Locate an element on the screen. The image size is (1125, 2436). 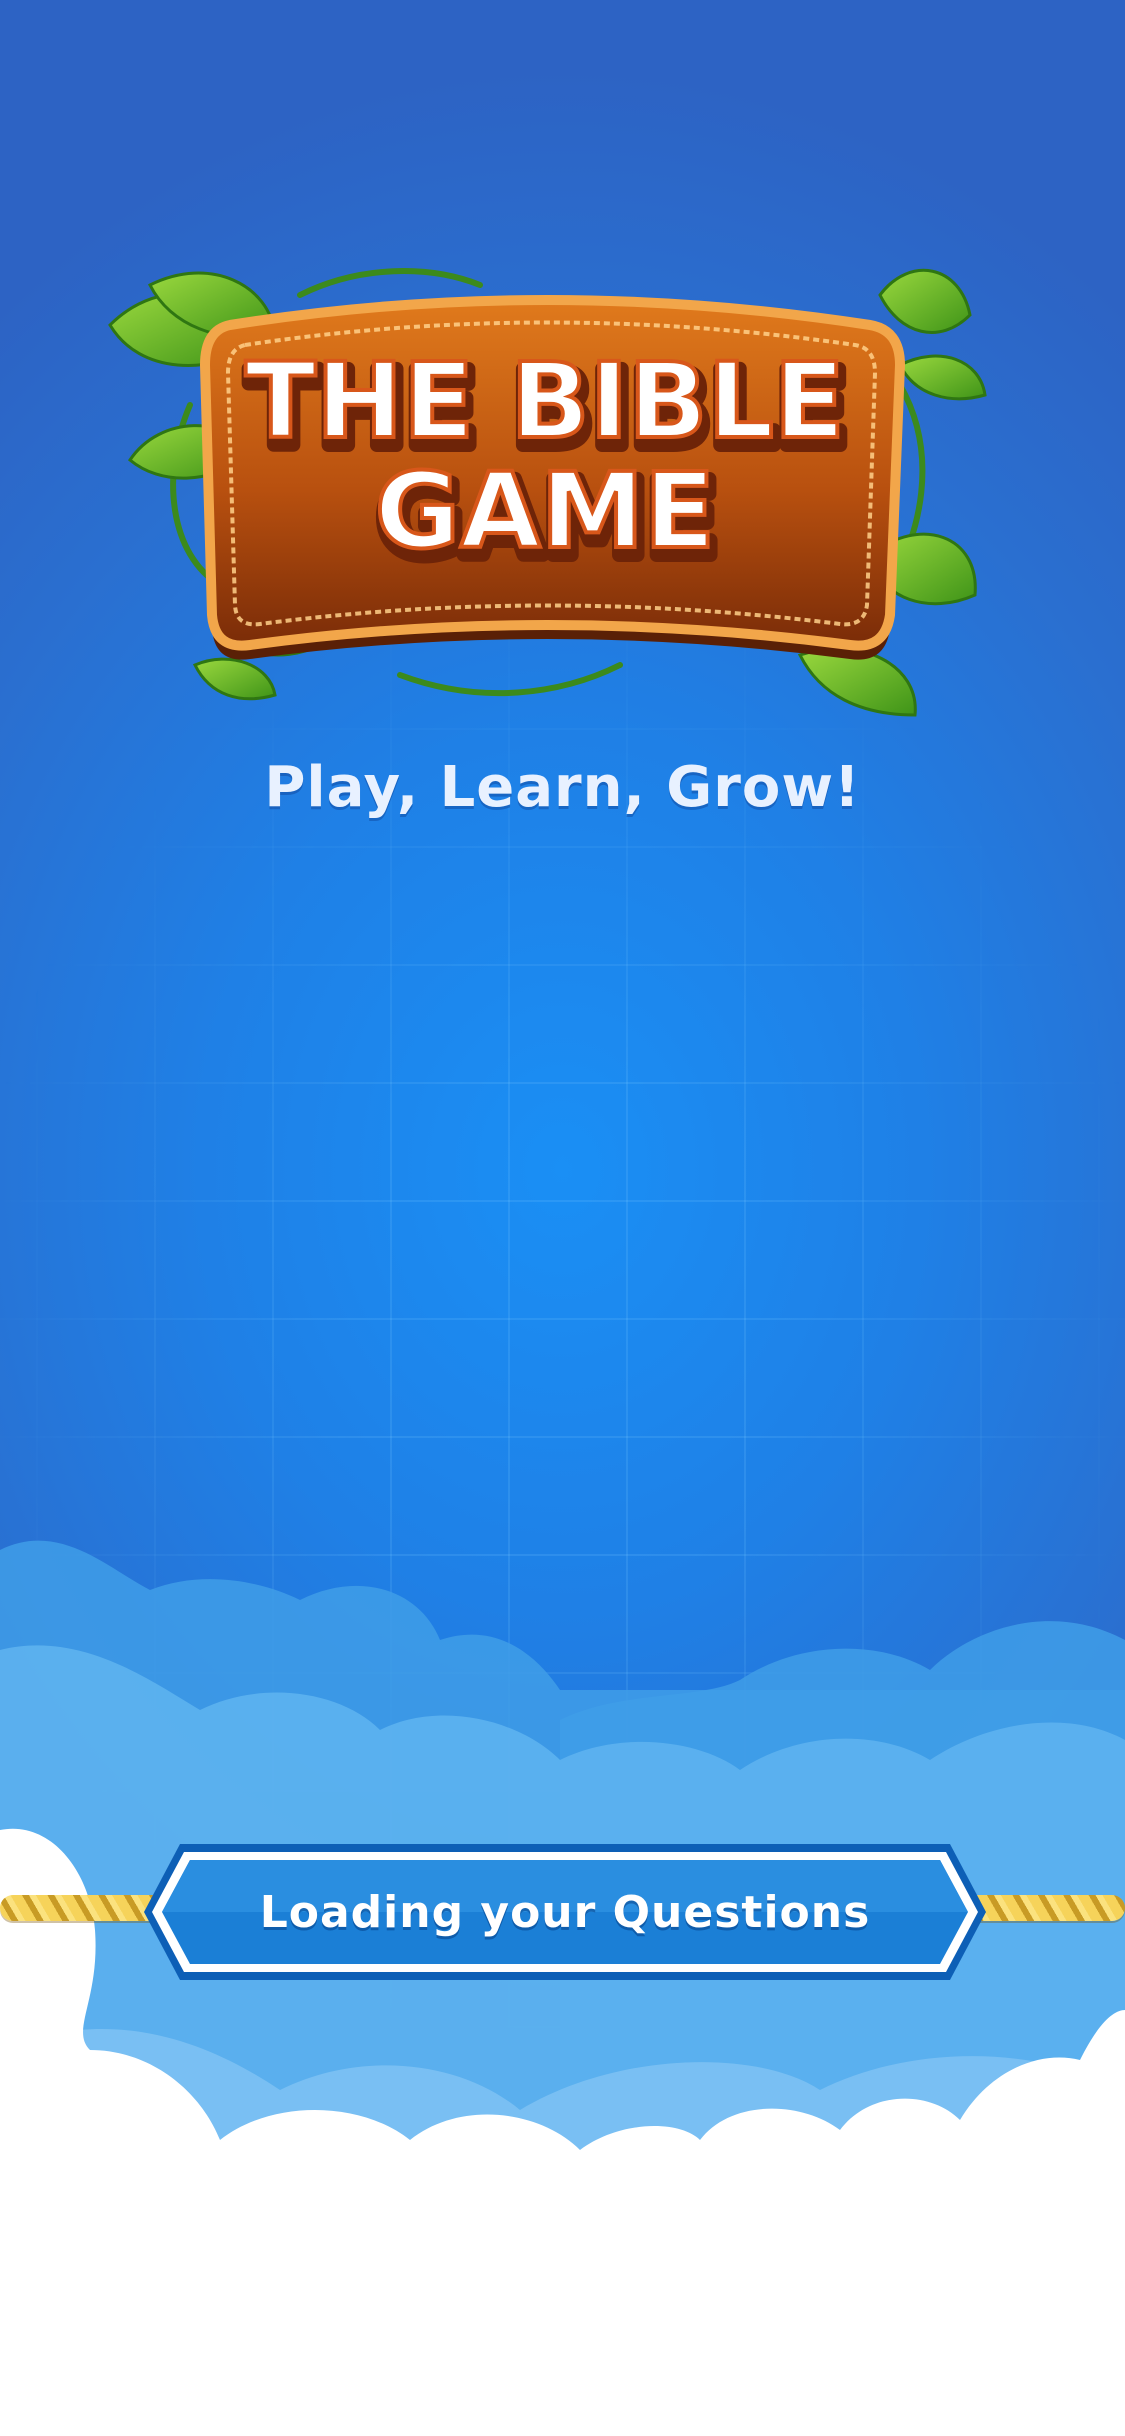
loading-label: Loading your Questions is located at coordinates (565, 1912).